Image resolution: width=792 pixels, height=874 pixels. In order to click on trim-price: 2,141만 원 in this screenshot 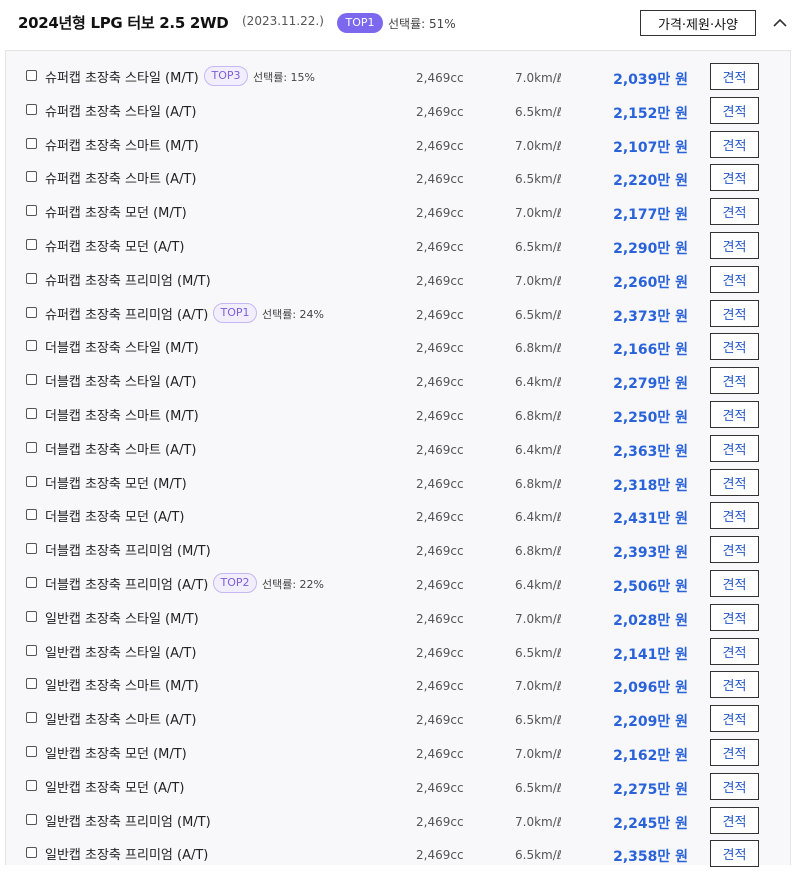, I will do `click(648, 654)`.